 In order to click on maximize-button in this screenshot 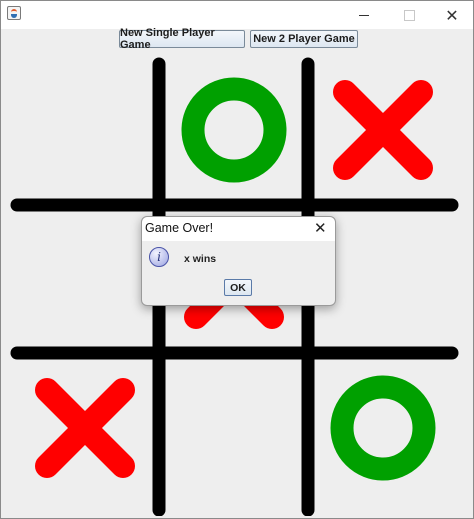, I will do `click(409, 15)`.